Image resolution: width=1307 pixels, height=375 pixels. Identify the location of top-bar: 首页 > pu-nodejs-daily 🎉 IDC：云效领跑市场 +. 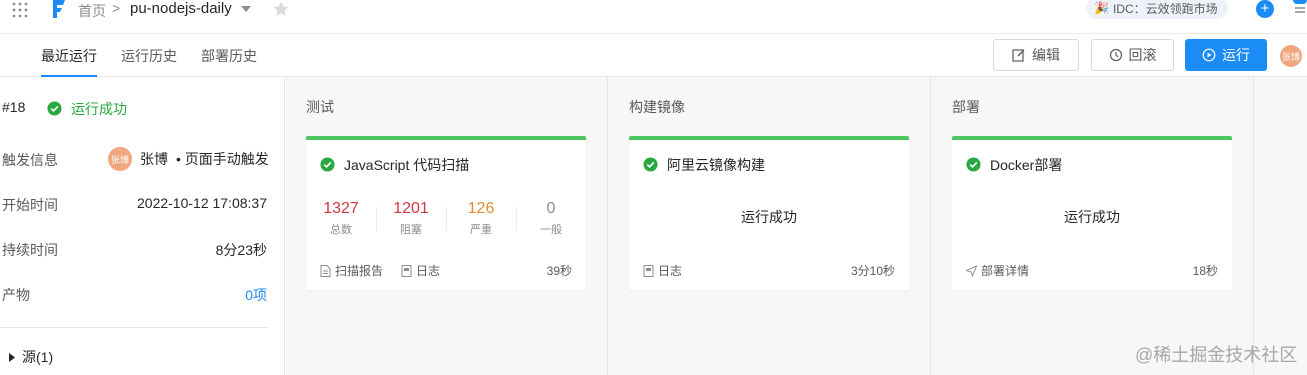
(653, 17).